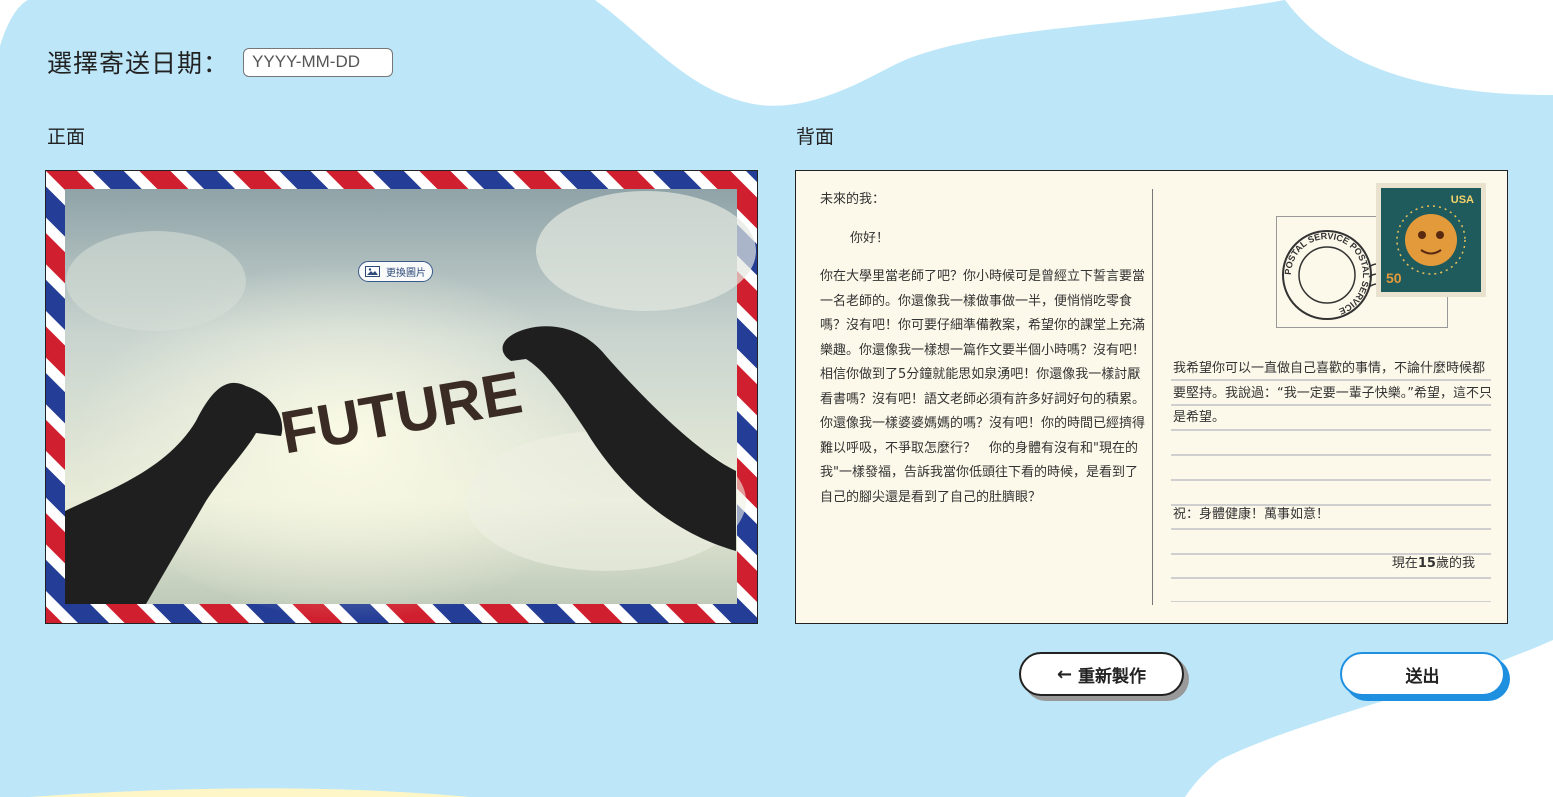 This screenshot has height=797, width=1553. I want to click on front-title: 正面, so click(66, 137).